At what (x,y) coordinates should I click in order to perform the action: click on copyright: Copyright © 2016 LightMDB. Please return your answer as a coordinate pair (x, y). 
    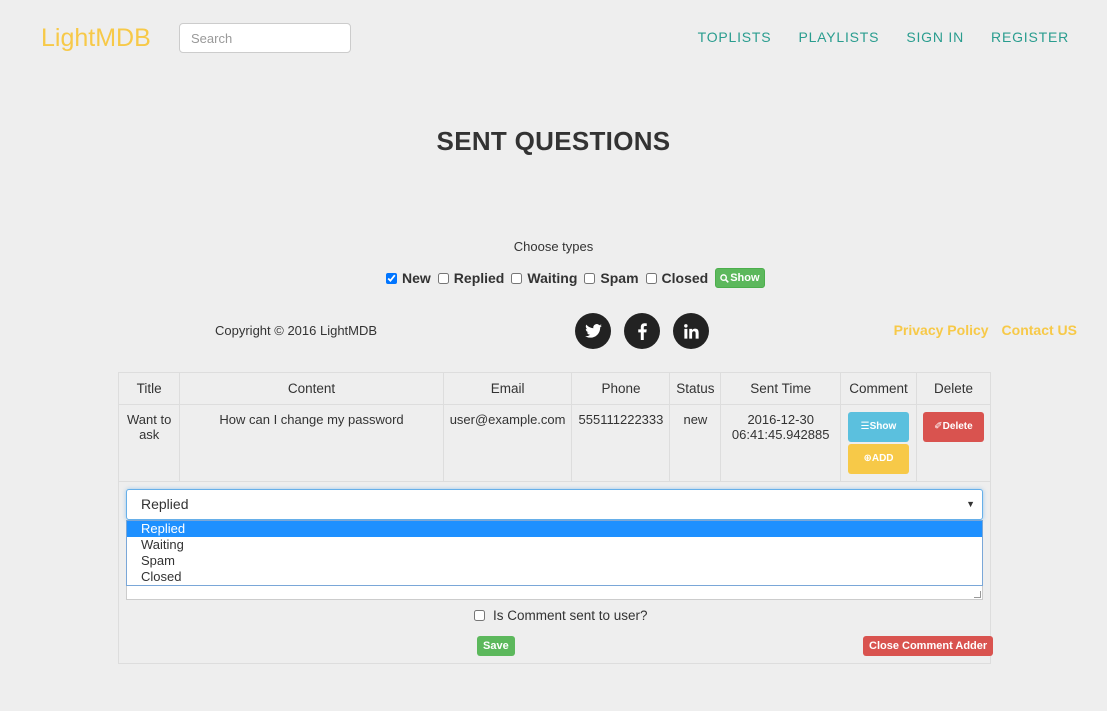
    Looking at the image, I should click on (296, 330).